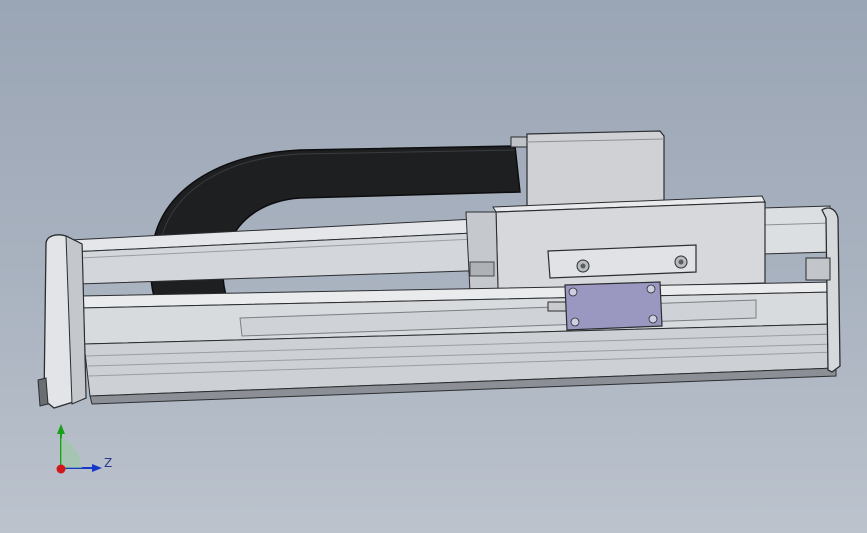  Describe the element at coordinates (71, 453) in the screenshot. I see `axis-xy-plane` at that location.